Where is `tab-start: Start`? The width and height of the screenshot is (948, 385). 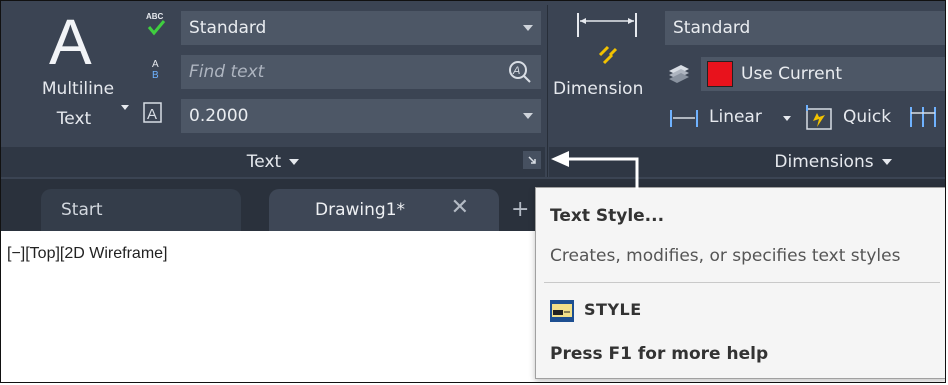 tab-start: Start is located at coordinates (141, 210).